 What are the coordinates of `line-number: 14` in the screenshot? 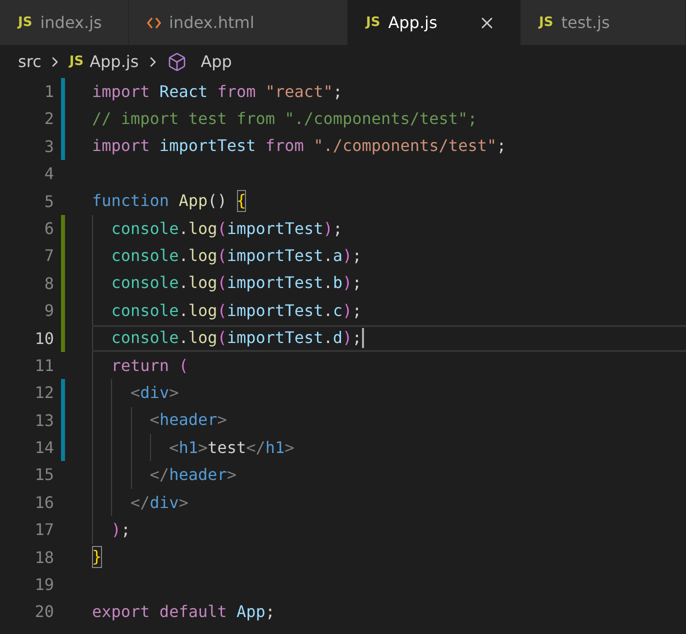 It's located at (44, 448).